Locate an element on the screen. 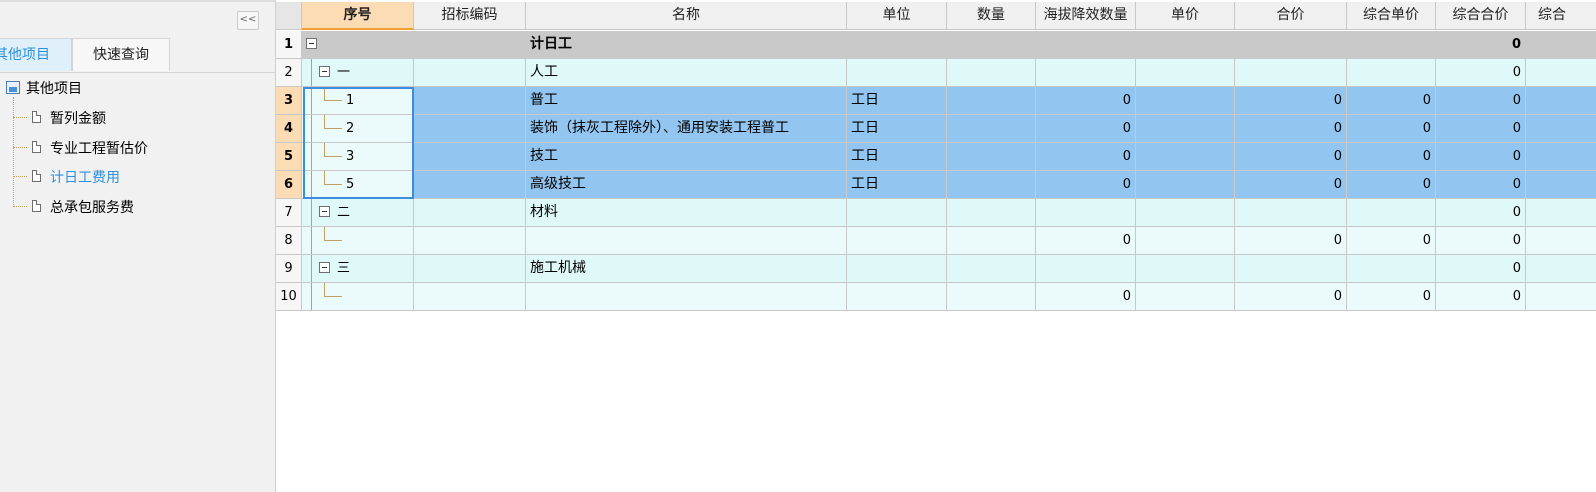 This screenshot has height=492, width=1596. cell-name: 装饰（抹灰工程除外）、通用安装工程普工 is located at coordinates (686, 129).